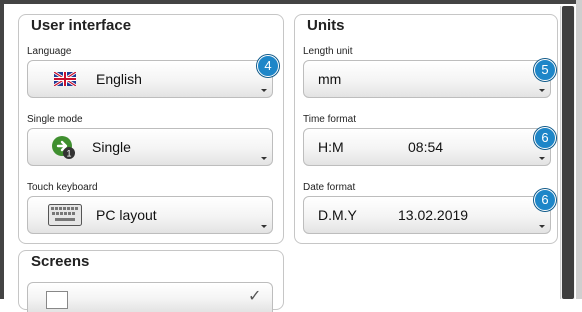 Image resolution: width=582 pixels, height=312 pixels. What do you see at coordinates (433, 215) in the screenshot?
I see `date-format-preview: 13.02.2019` at bounding box center [433, 215].